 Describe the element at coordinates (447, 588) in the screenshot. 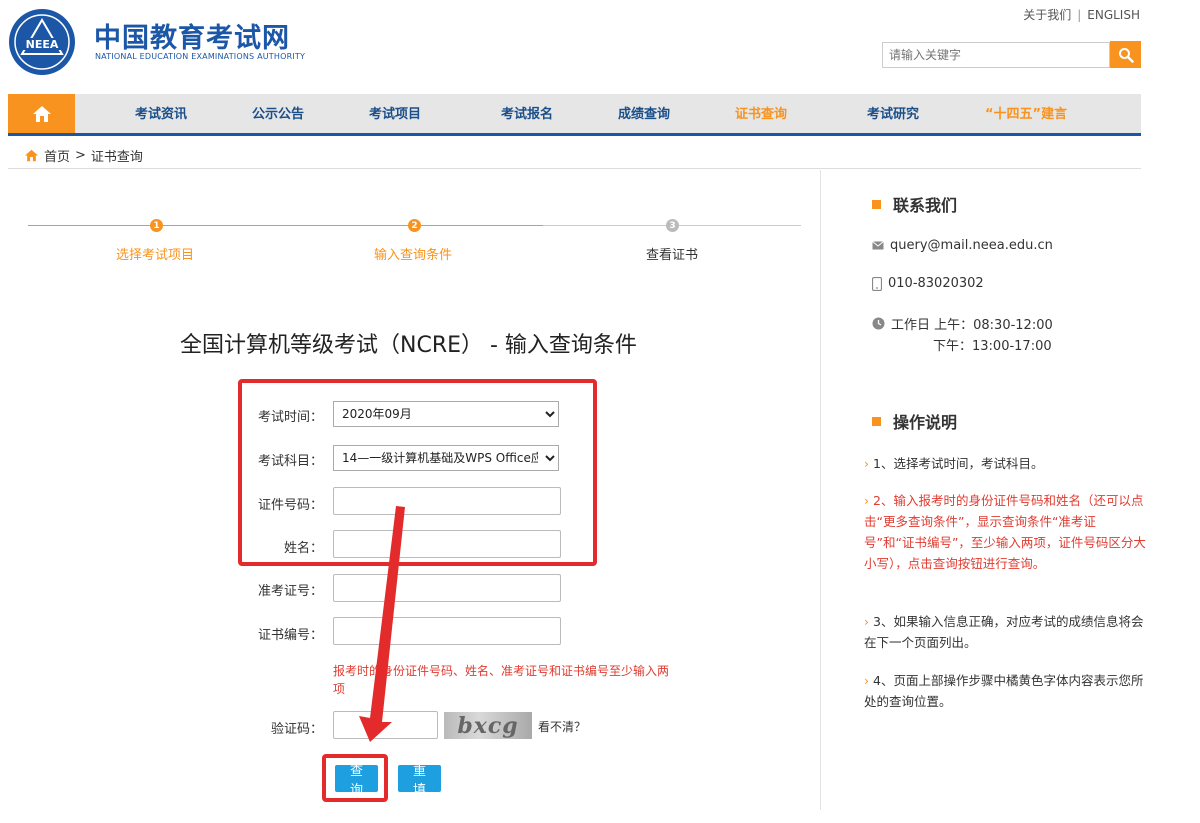

I see `admission-number-input` at that location.